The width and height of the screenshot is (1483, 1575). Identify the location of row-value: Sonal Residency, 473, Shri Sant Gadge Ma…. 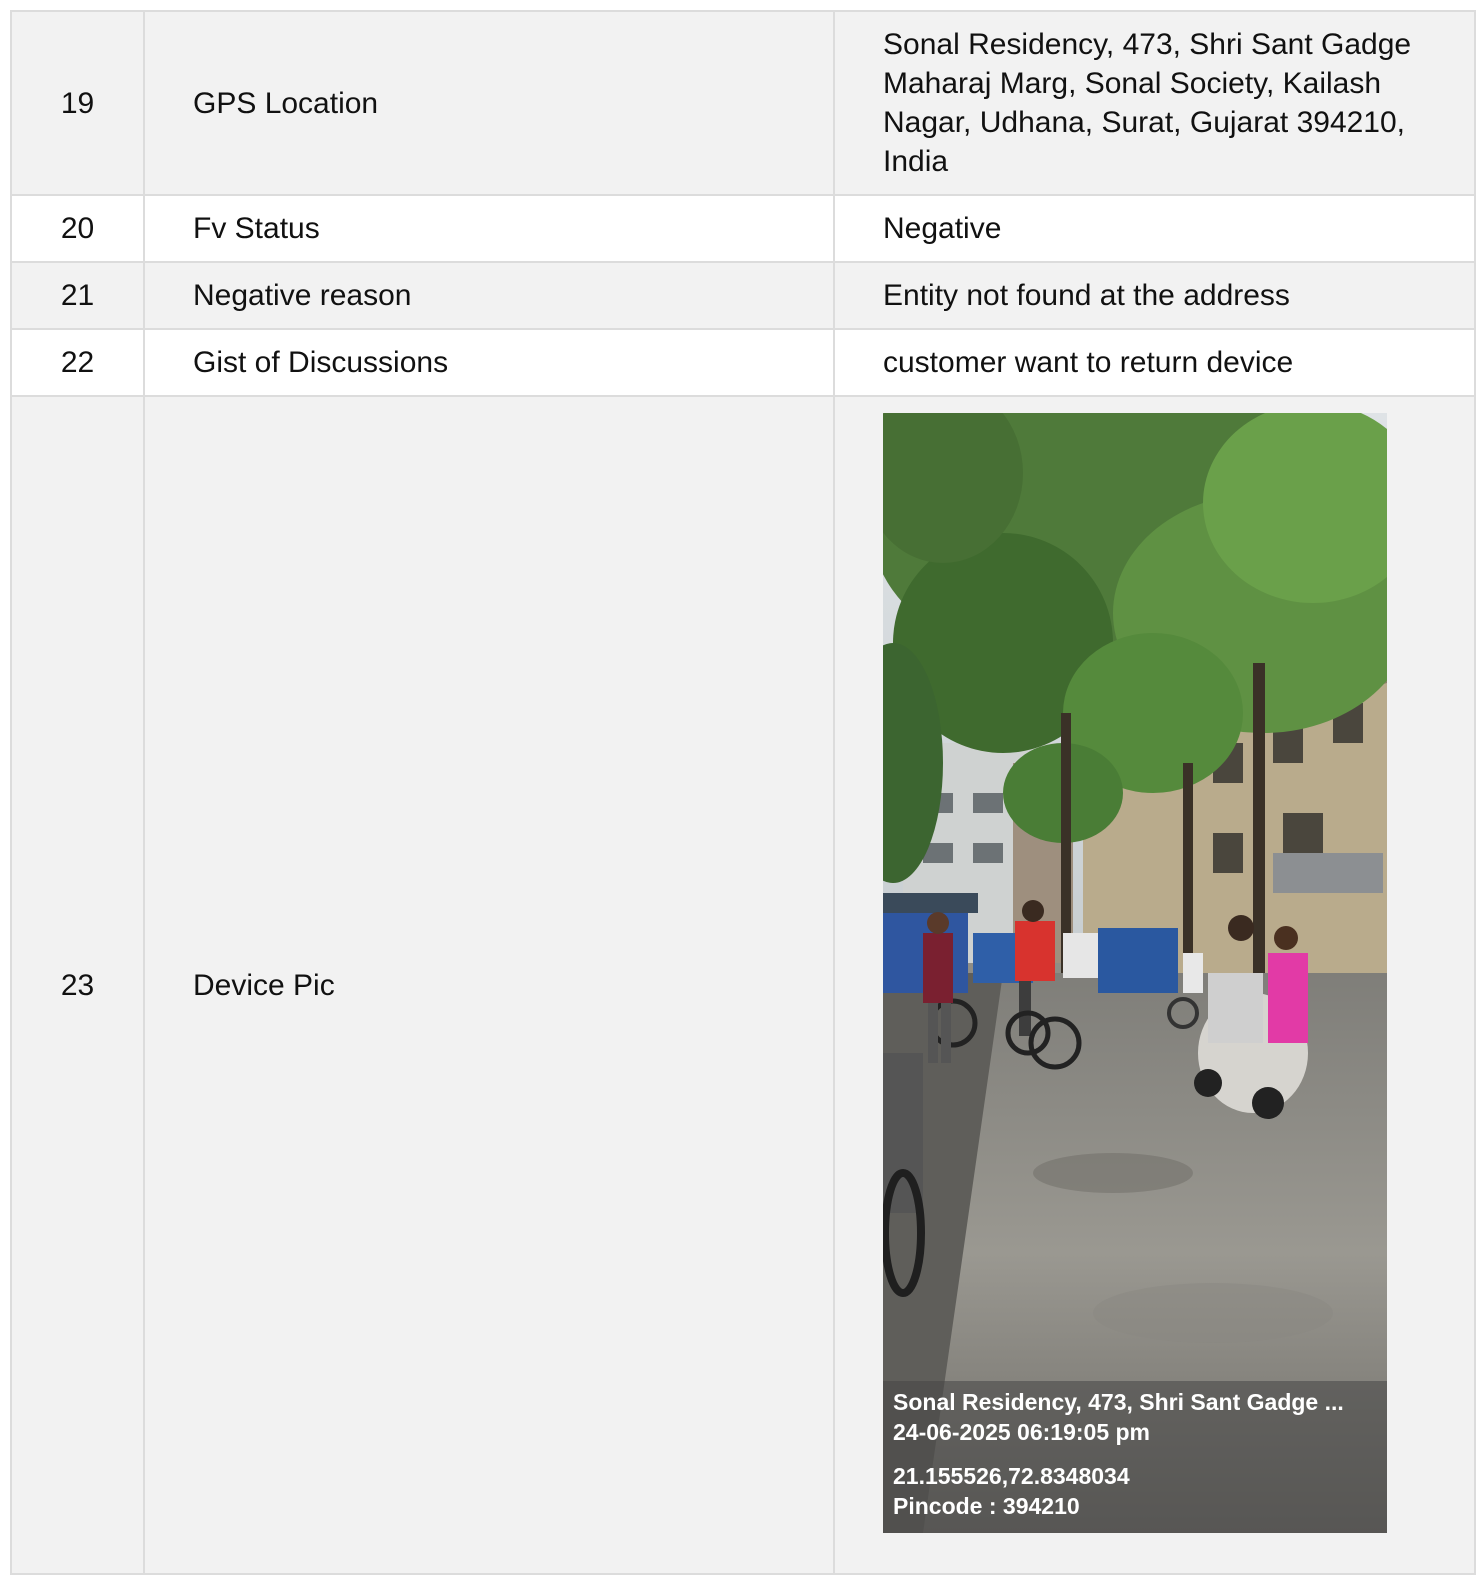
(1154, 103).